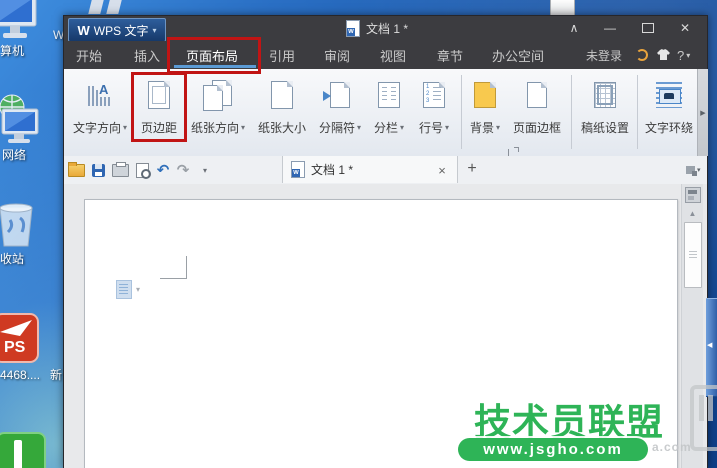  Describe the element at coordinates (100, 112) in the screenshot. I see `ribbon-button-text-direction: A 文字方向 ▾` at that location.